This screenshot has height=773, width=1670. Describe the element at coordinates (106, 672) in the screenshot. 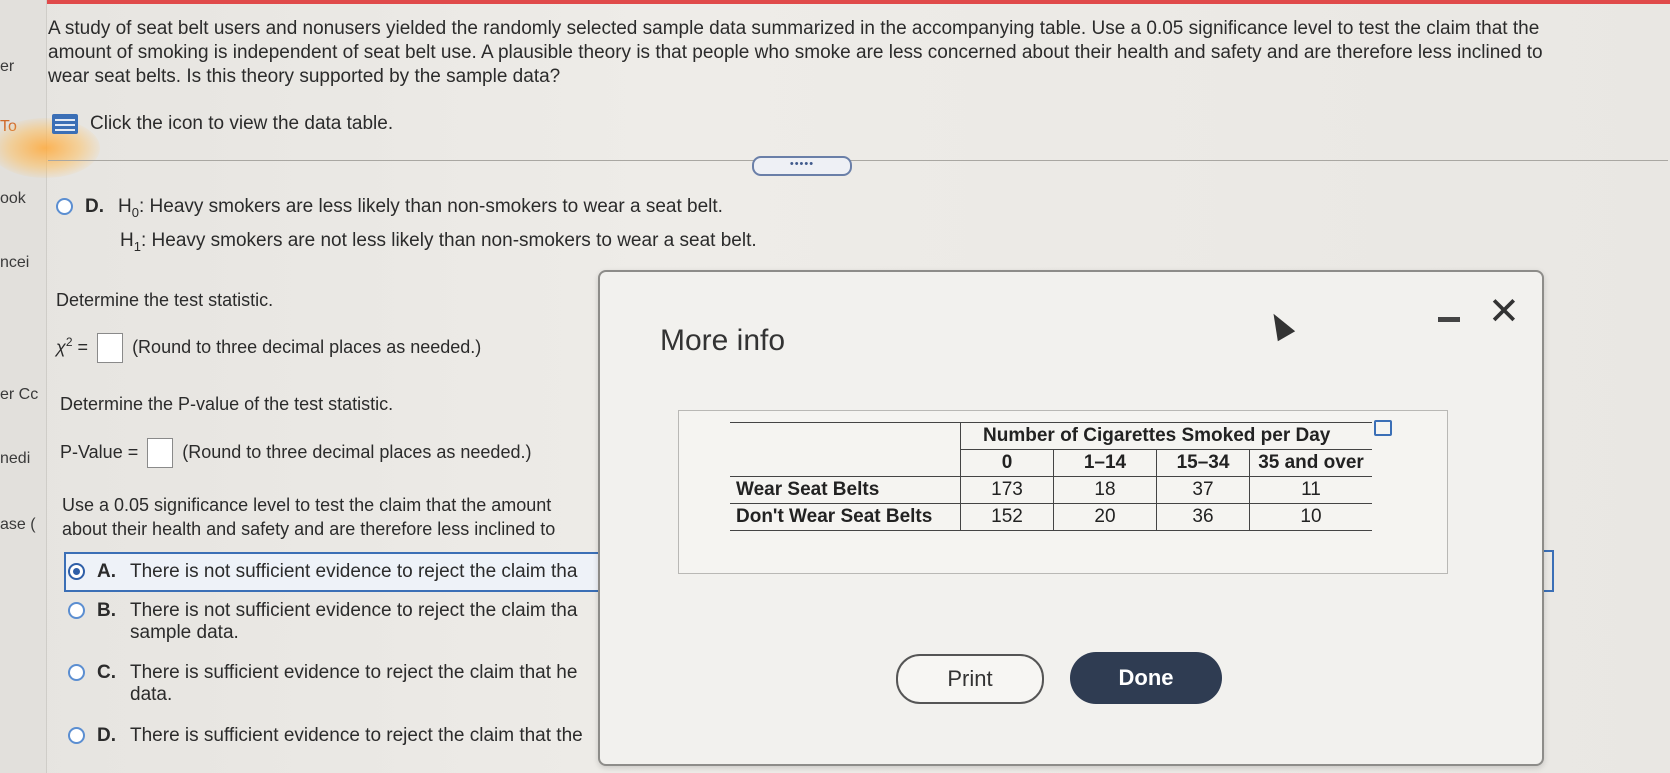

I see `option-letter: C.` at that location.